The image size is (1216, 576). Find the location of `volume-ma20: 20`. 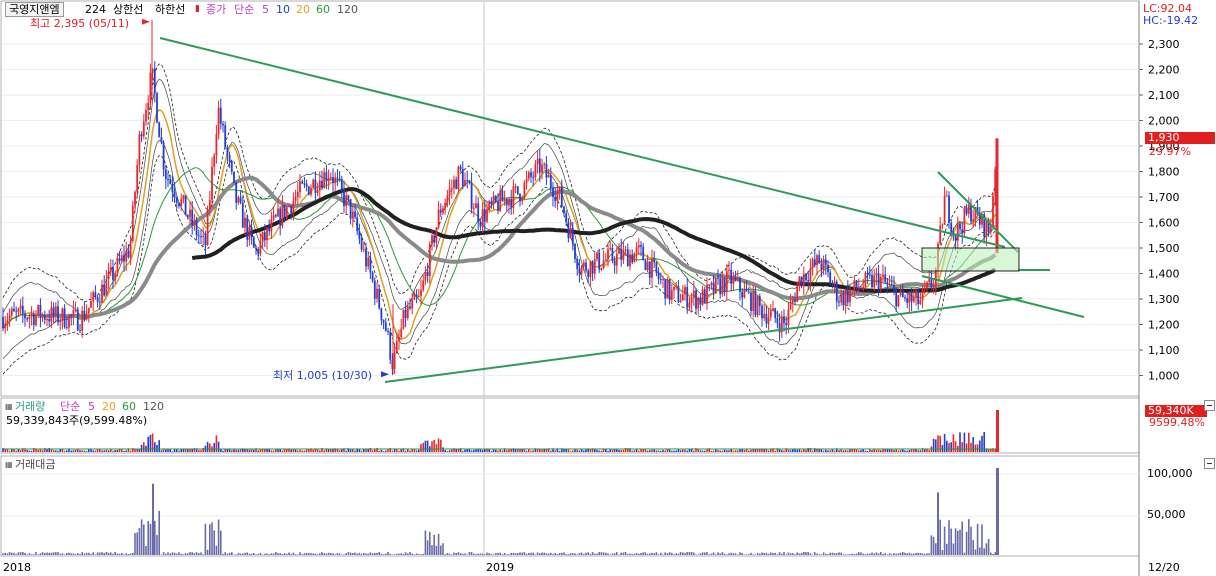

volume-ma20: 20 is located at coordinates (109, 406).